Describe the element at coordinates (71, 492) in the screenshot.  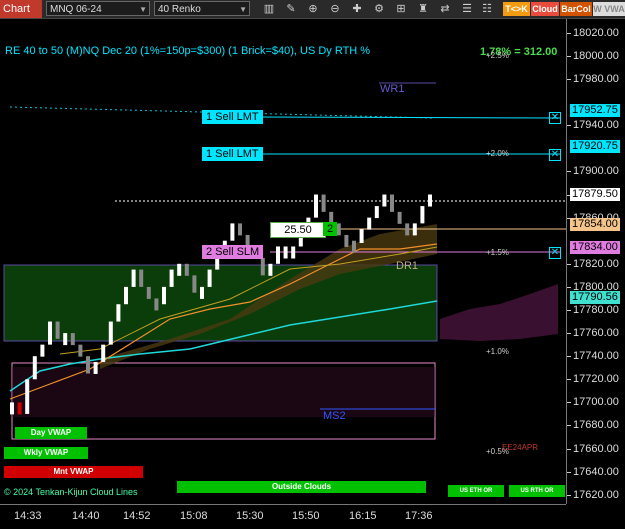
I see `credits-text: © 2024 Tenkan-Kijun Cloud Lines` at that location.